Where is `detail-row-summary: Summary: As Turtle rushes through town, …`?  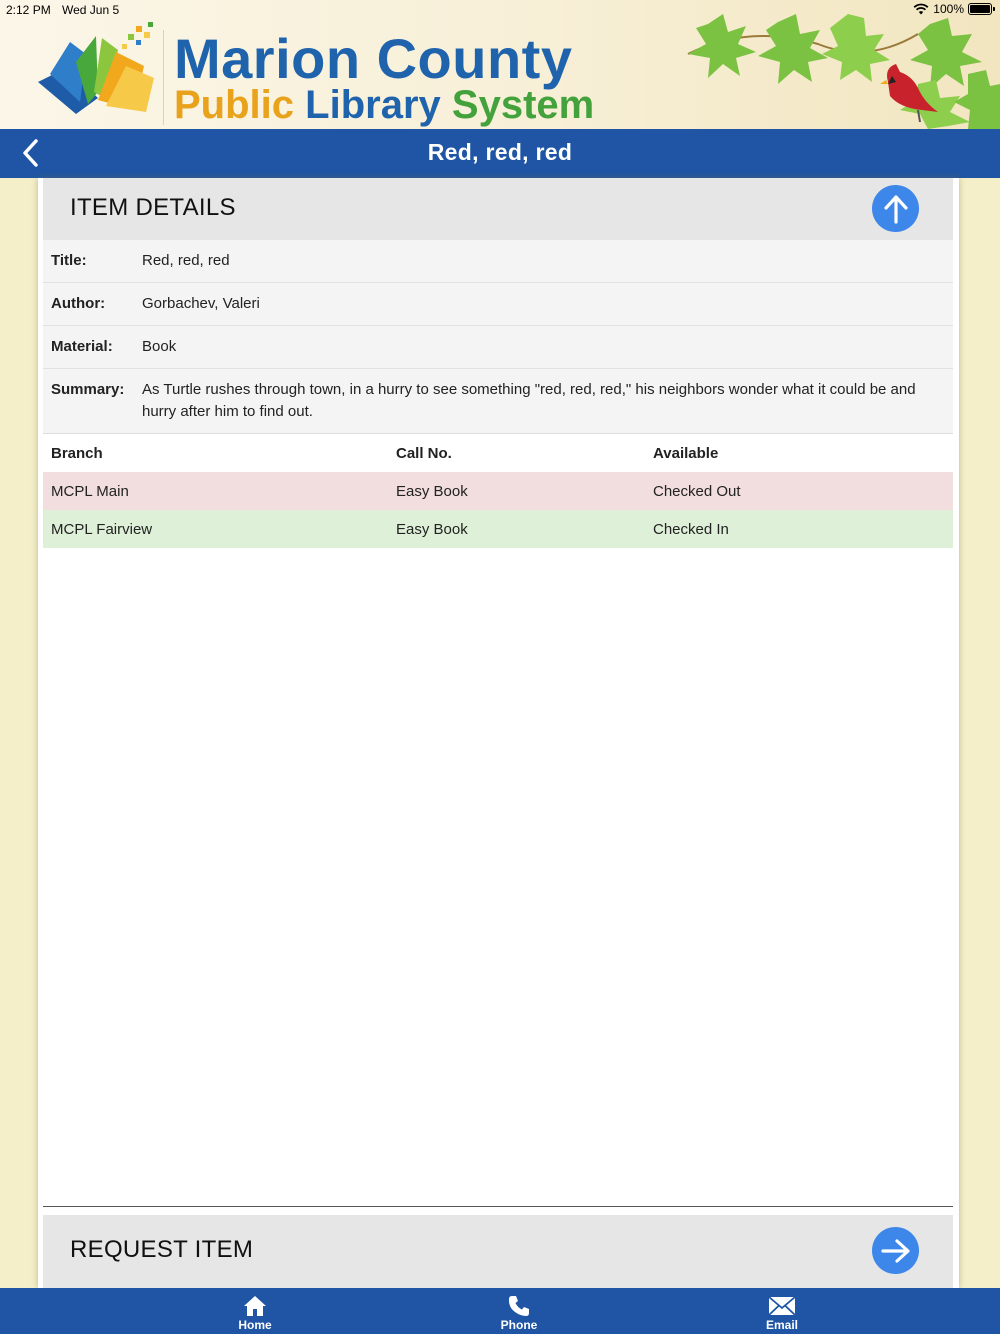
detail-row-summary: Summary: As Turtle rushes through town, … is located at coordinates (498, 401).